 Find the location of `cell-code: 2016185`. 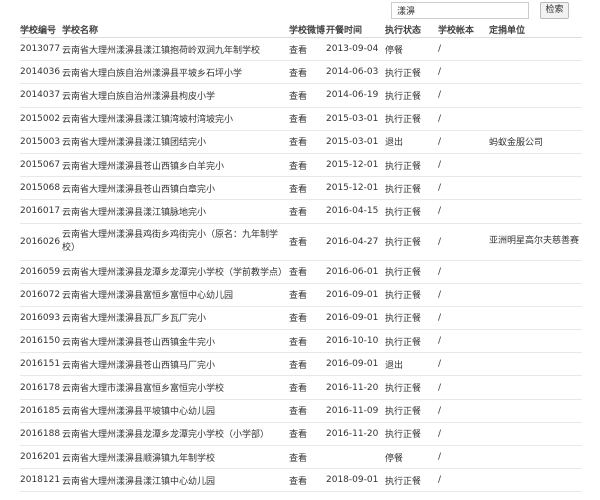

cell-code: 2016185 is located at coordinates (40, 410).